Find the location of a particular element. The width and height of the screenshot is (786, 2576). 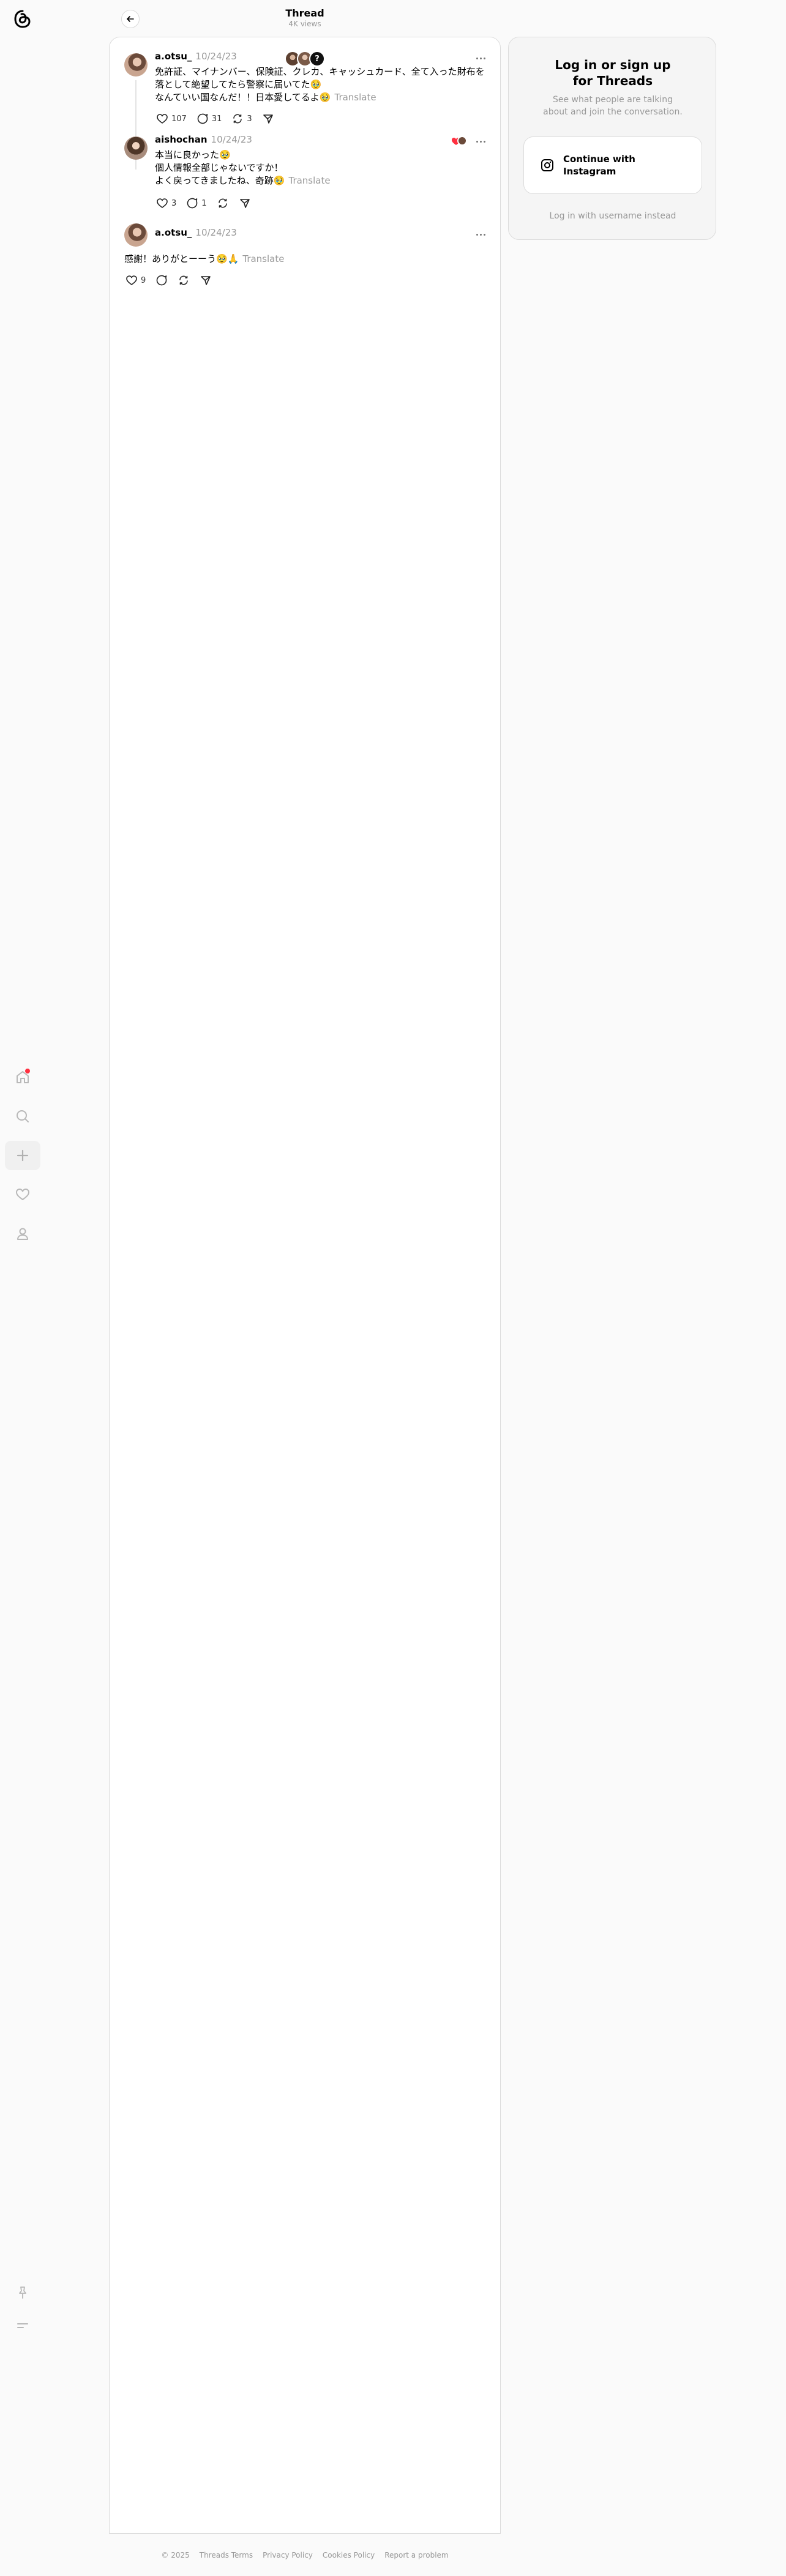

login-with-username-link: Log in with username instead is located at coordinates (613, 216).